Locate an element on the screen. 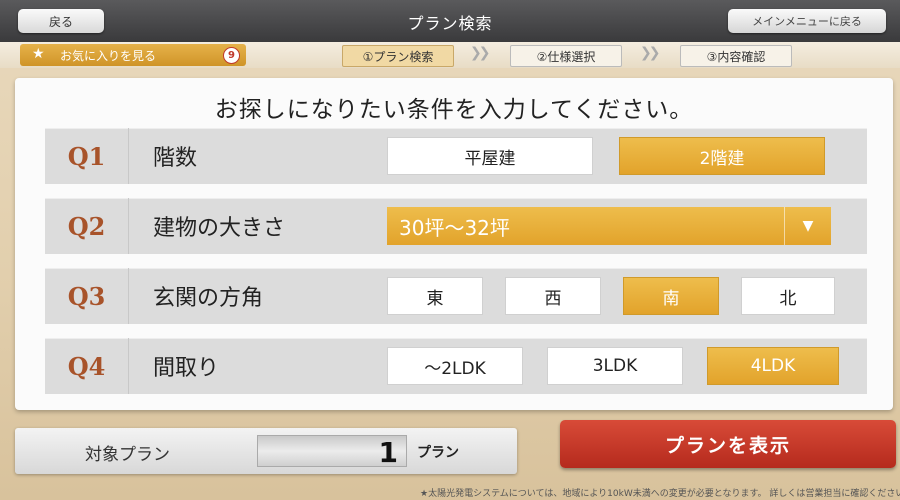 This screenshot has width=900, height=500. question-label: 間取り is located at coordinates (186, 368).